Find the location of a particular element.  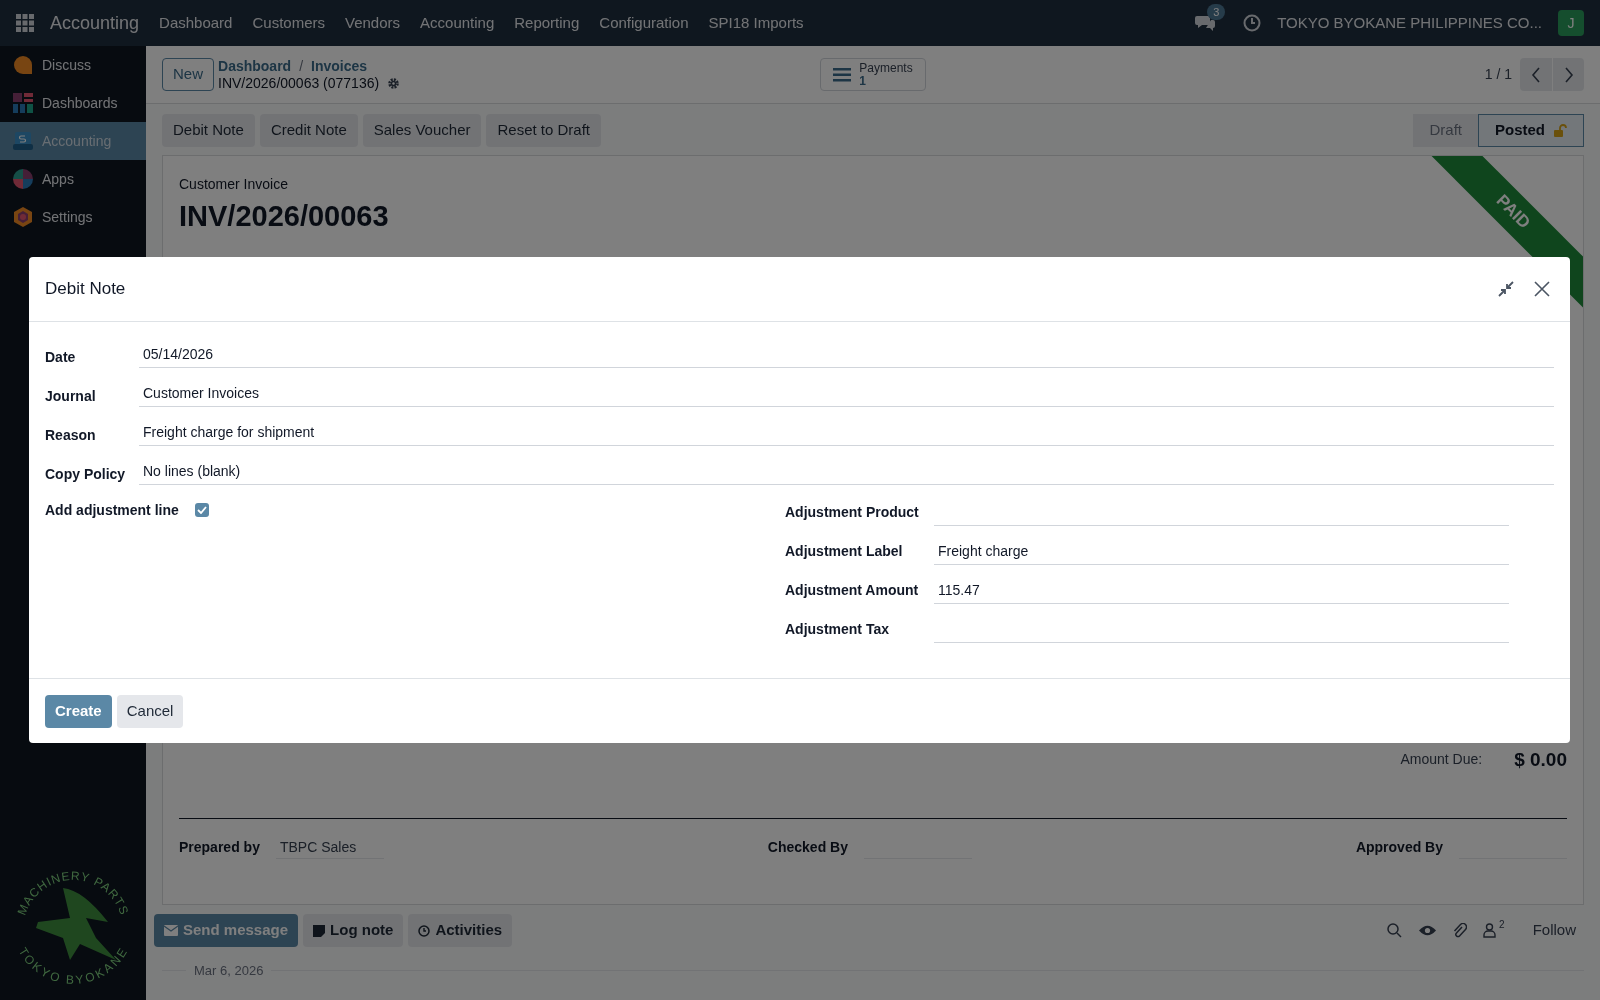

sidebar-item-label: Settings is located at coordinates (67, 217).